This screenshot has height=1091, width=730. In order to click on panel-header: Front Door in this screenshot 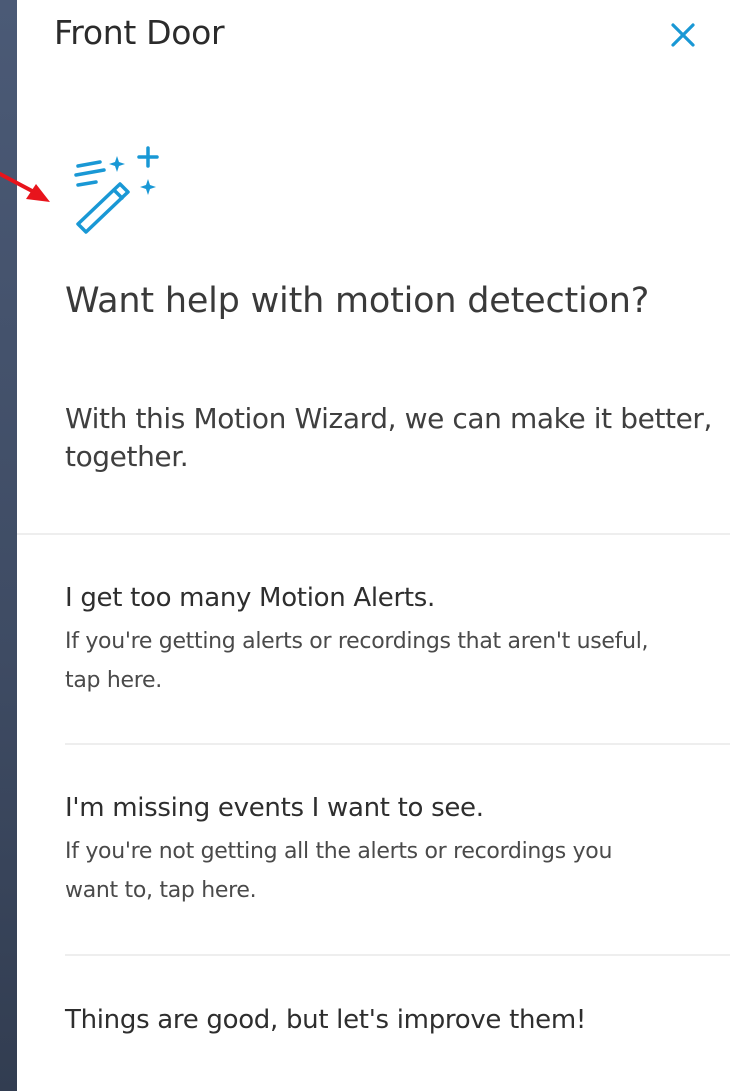, I will do `click(373, 38)`.